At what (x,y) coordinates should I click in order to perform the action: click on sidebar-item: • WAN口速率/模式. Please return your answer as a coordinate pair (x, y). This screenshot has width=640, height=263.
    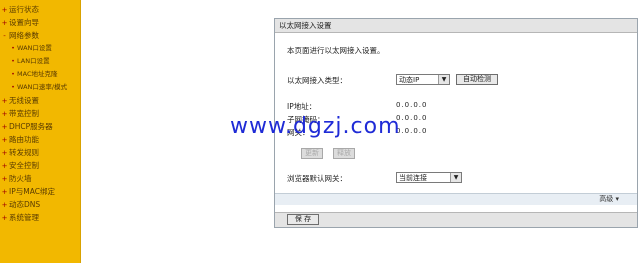
    Looking at the image, I should click on (40, 87).